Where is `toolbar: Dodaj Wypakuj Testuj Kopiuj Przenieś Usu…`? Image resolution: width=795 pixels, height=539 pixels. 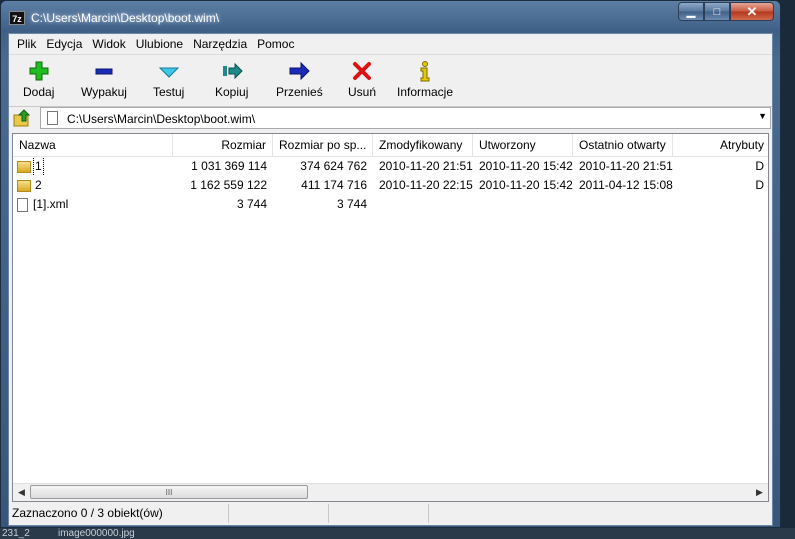 toolbar: Dodaj Wypakuj Testuj Kopiuj Przenieś Usu… is located at coordinates (390, 80).